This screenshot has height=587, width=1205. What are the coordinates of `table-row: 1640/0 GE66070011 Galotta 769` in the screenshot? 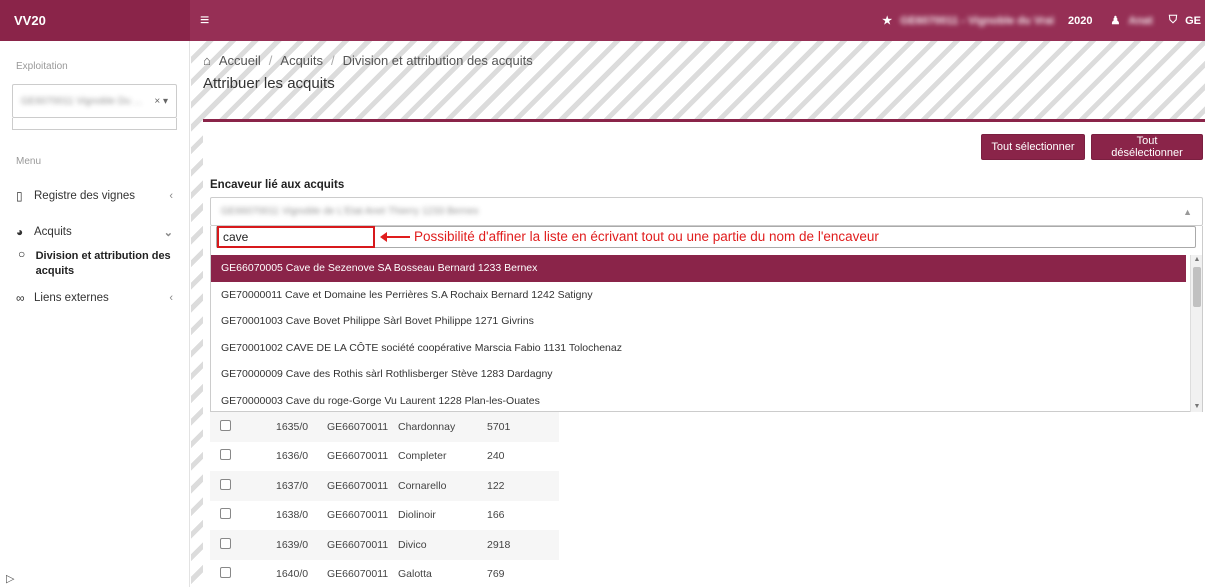 It's located at (384, 573).